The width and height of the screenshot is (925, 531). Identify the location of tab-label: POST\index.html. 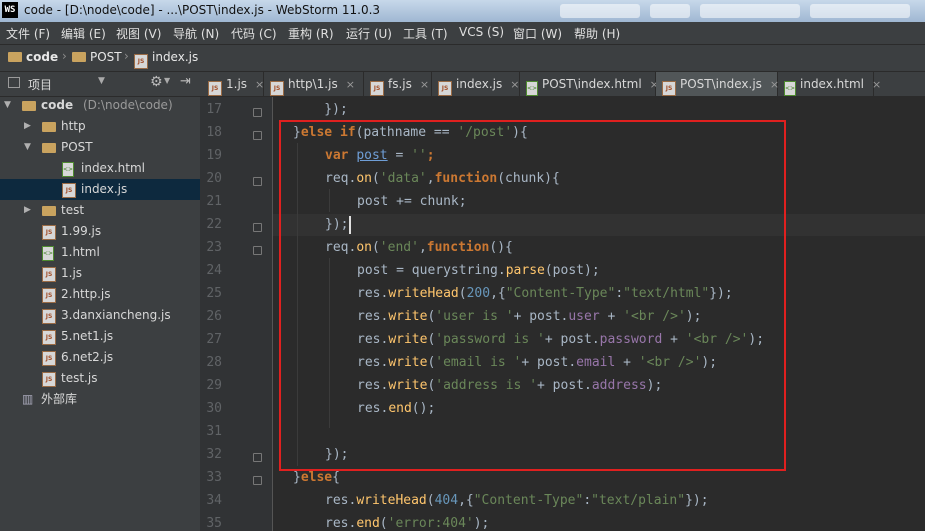
(592, 84).